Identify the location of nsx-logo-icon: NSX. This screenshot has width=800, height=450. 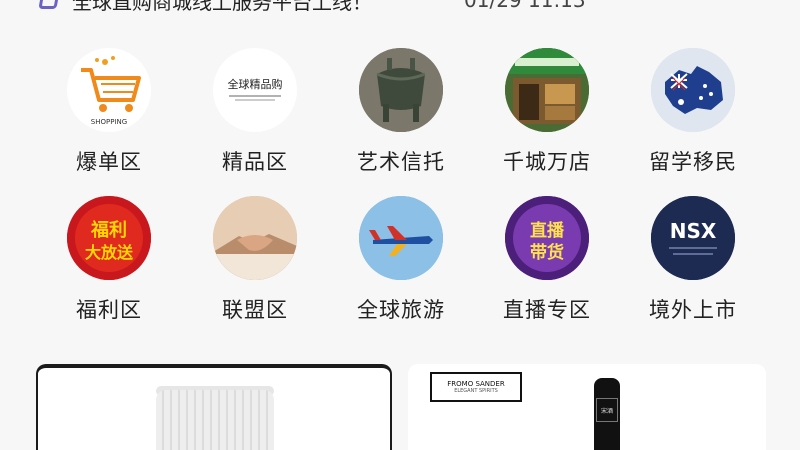
(693, 238).